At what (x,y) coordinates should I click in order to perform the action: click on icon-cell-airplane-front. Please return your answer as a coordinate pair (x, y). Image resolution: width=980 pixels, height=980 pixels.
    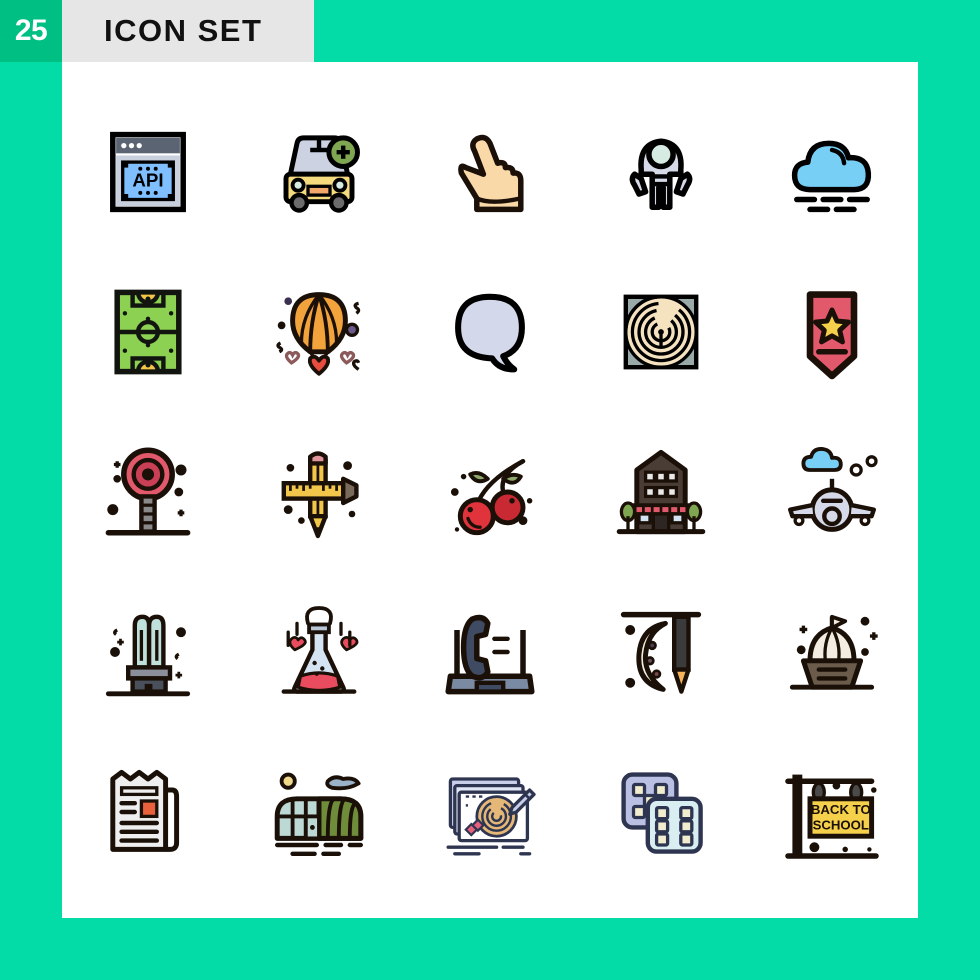
    Looking at the image, I should click on (832, 492).